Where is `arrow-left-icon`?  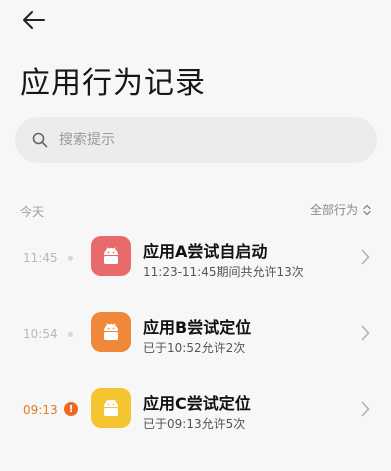 arrow-left-icon is located at coordinates (34, 22).